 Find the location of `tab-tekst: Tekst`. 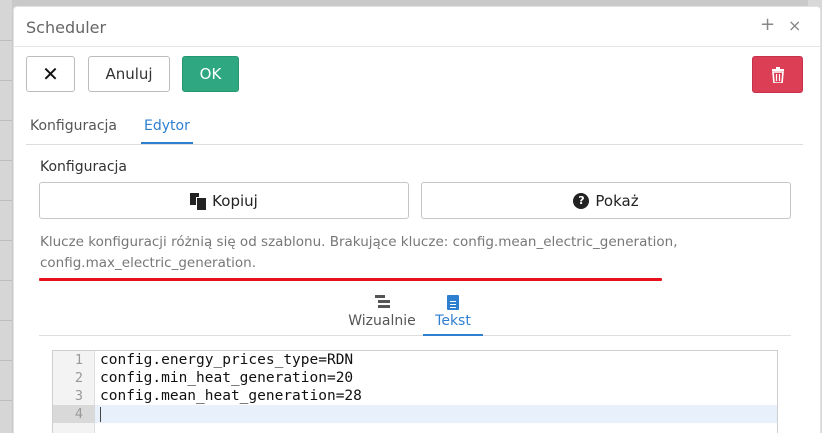

tab-tekst: Tekst is located at coordinates (453, 312).